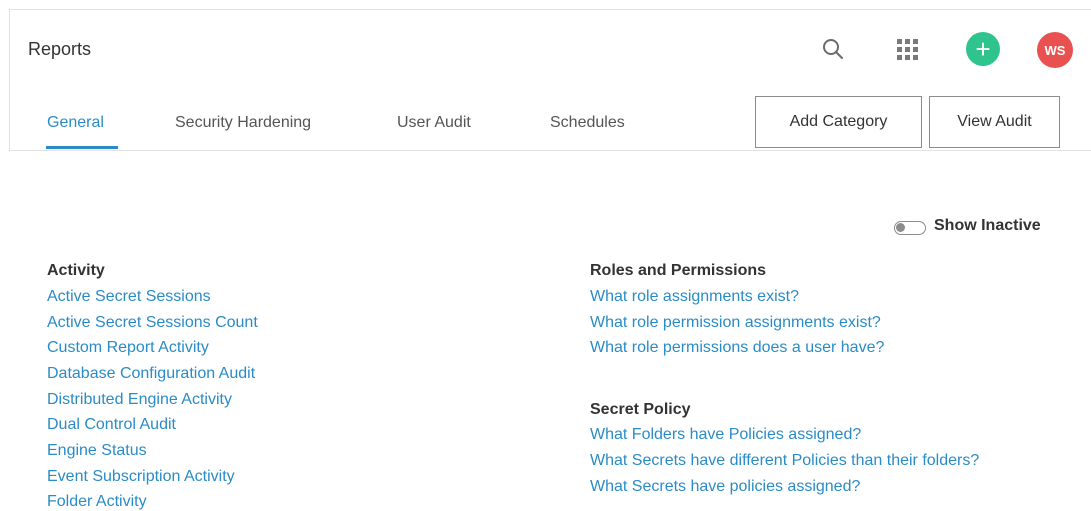 The width and height of the screenshot is (1091, 511). What do you see at coordinates (97, 502) in the screenshot?
I see `report-link: Folder Activity` at bounding box center [97, 502].